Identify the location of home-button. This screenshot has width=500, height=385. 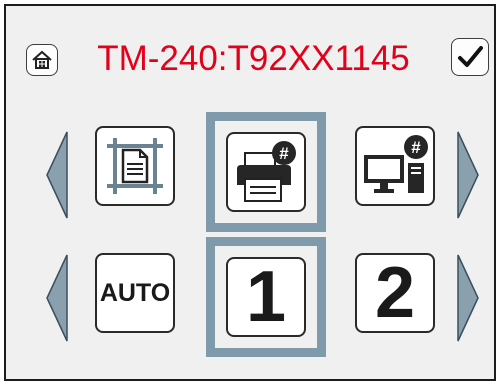
(42, 60).